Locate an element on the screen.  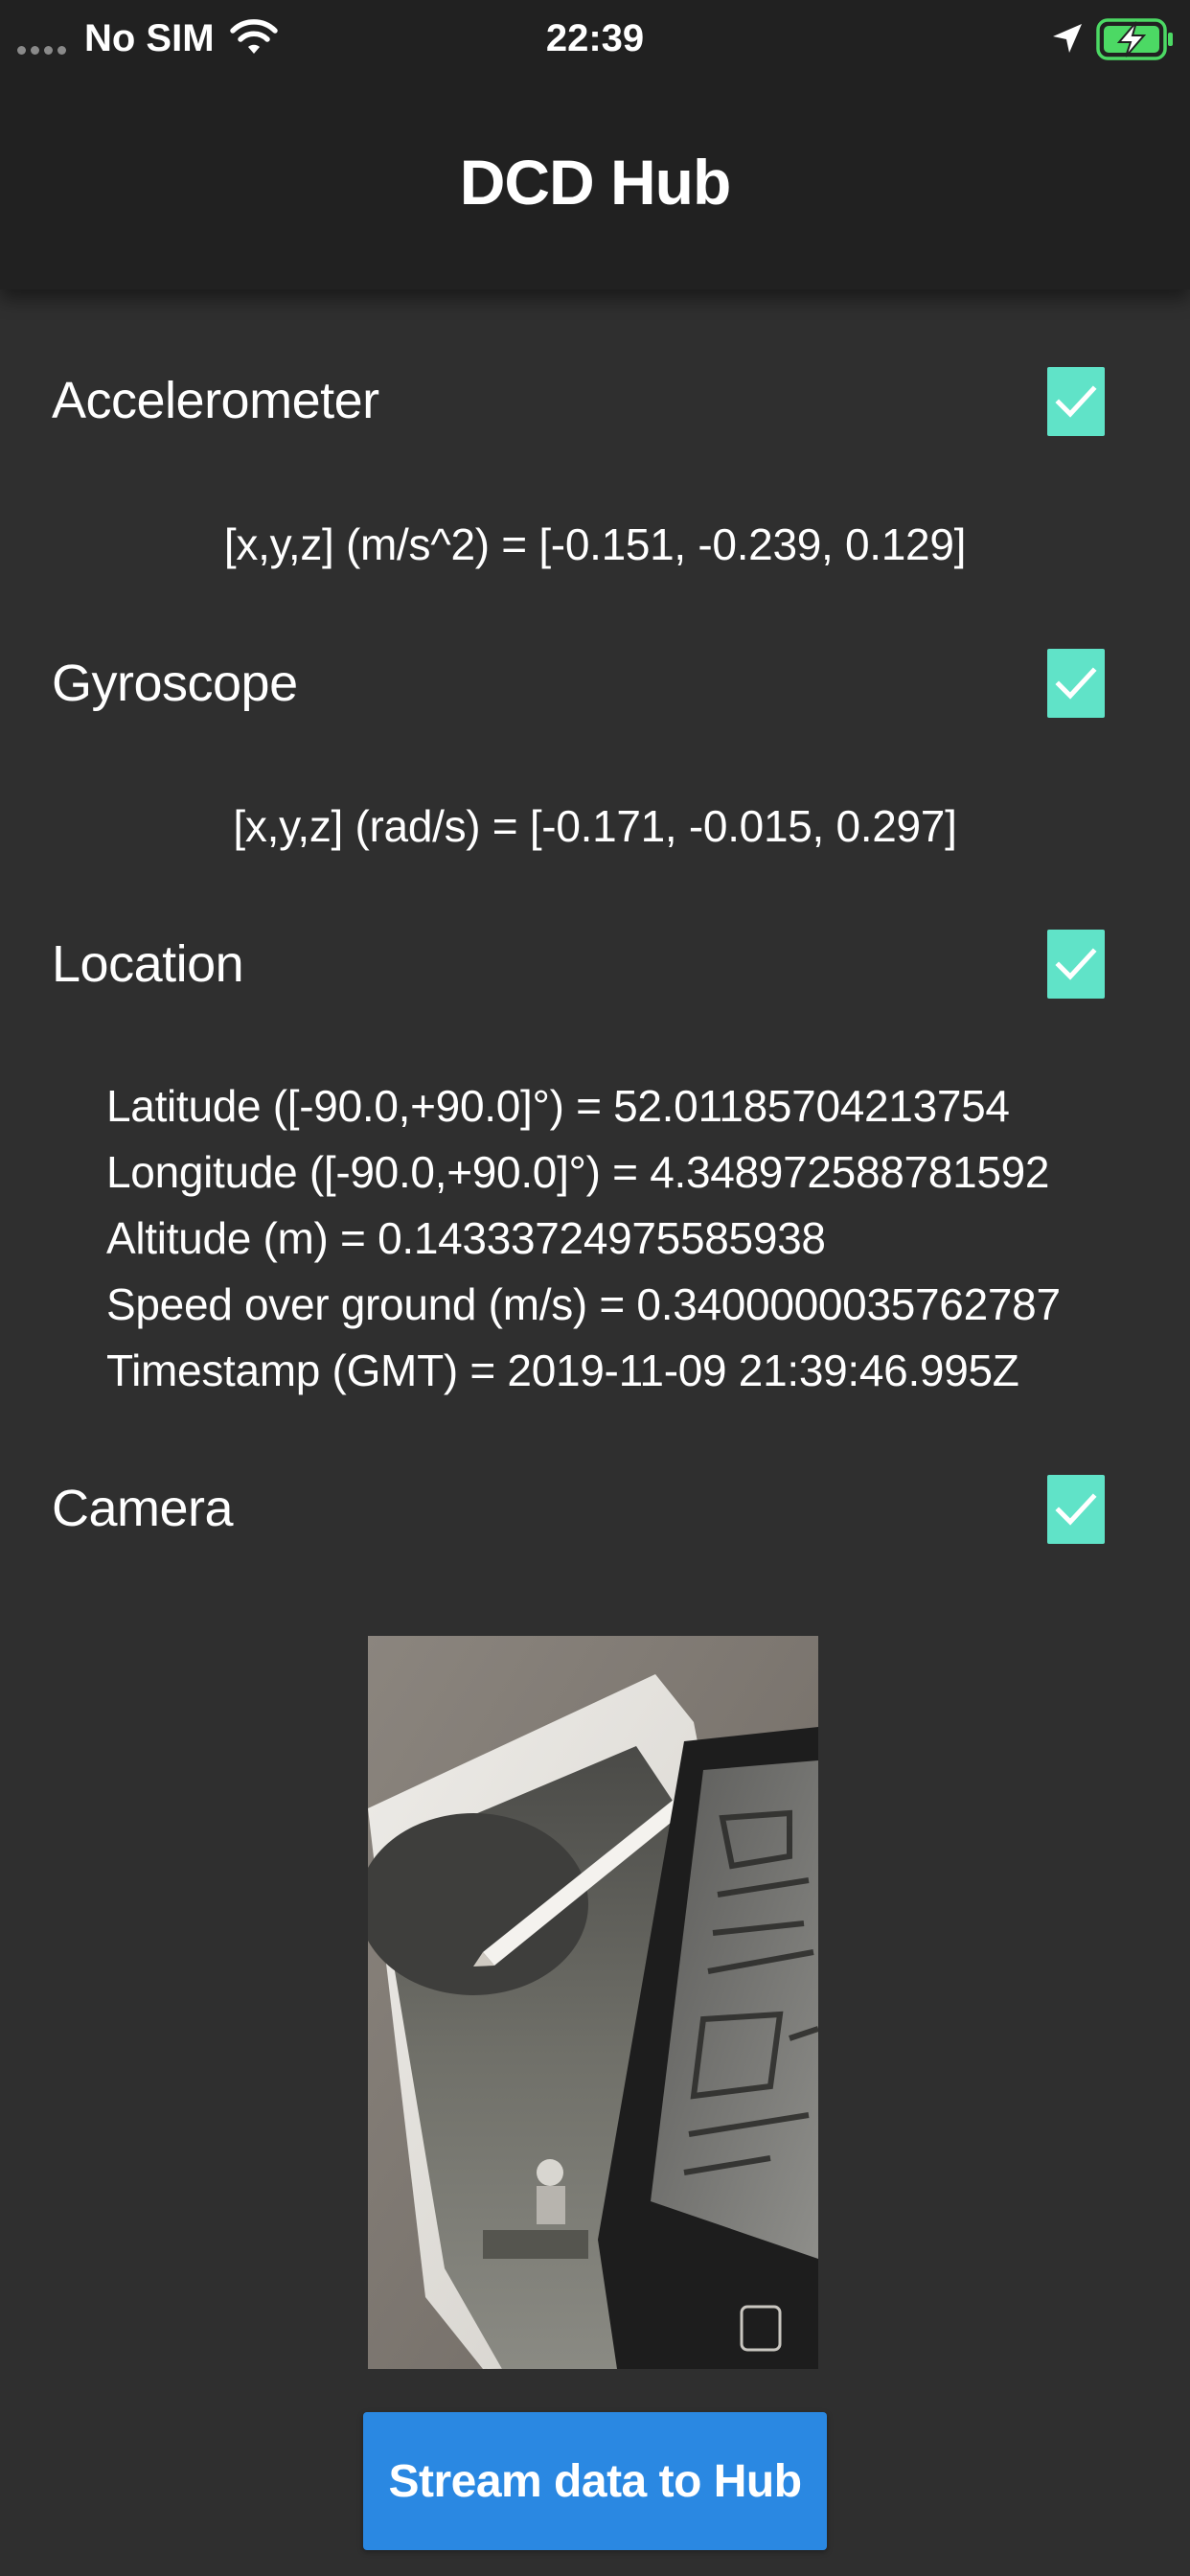
location-checkbox is located at coordinates (1076, 964).